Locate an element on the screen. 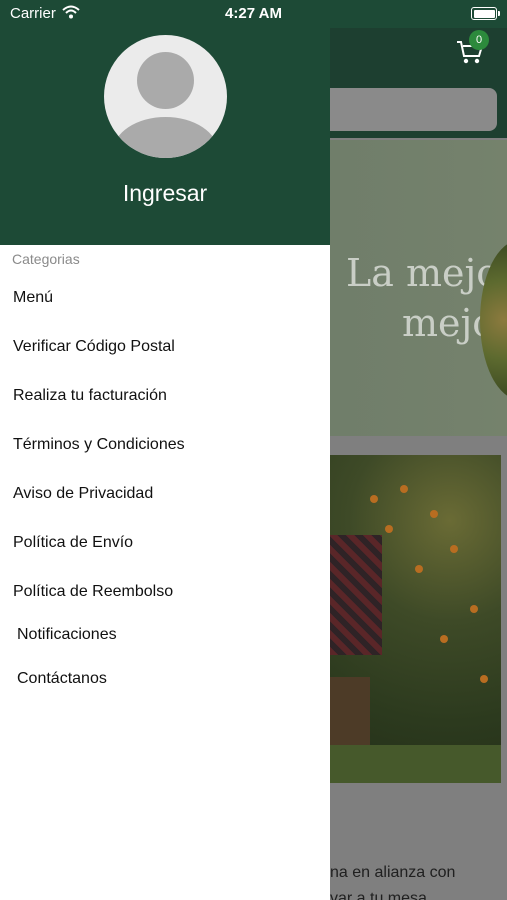 The width and height of the screenshot is (507, 900). menu-item-refund-policy: Política de Reembolso is located at coordinates (93, 592).